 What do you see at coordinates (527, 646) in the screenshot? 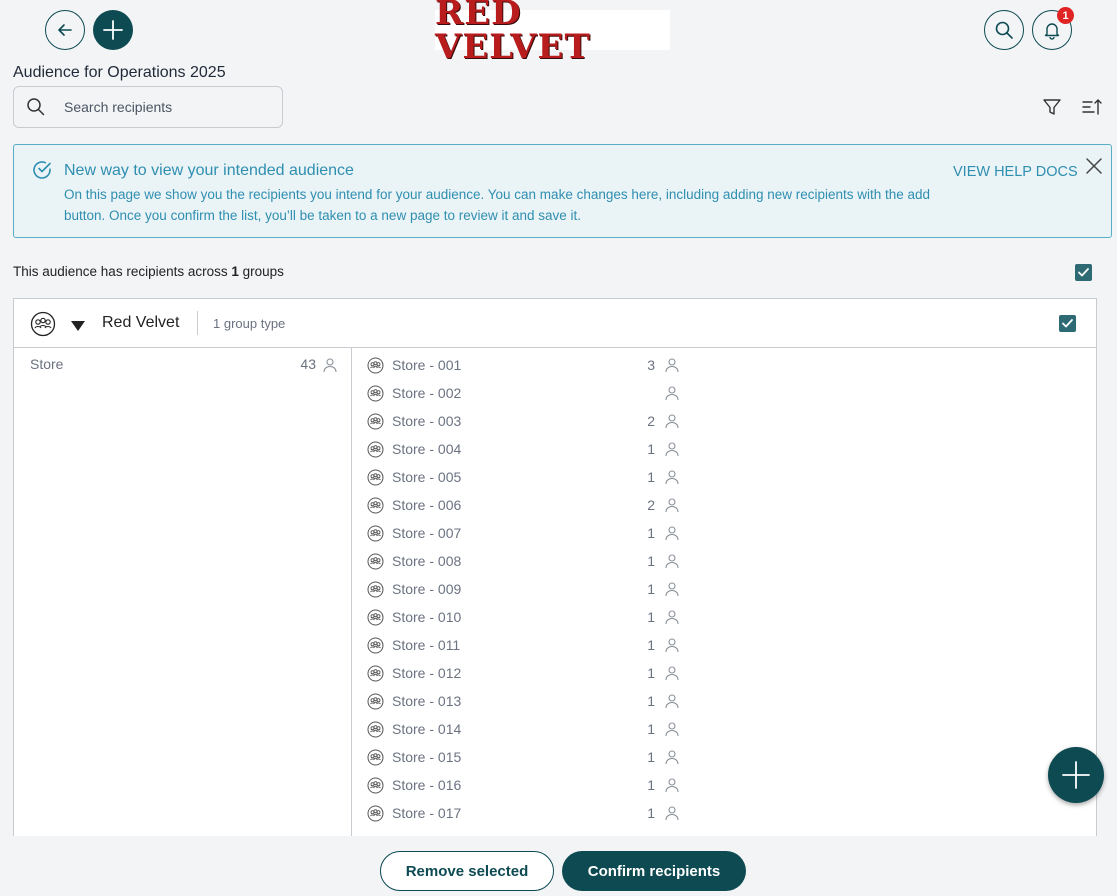
I see `store-row: Store - 011 1` at bounding box center [527, 646].